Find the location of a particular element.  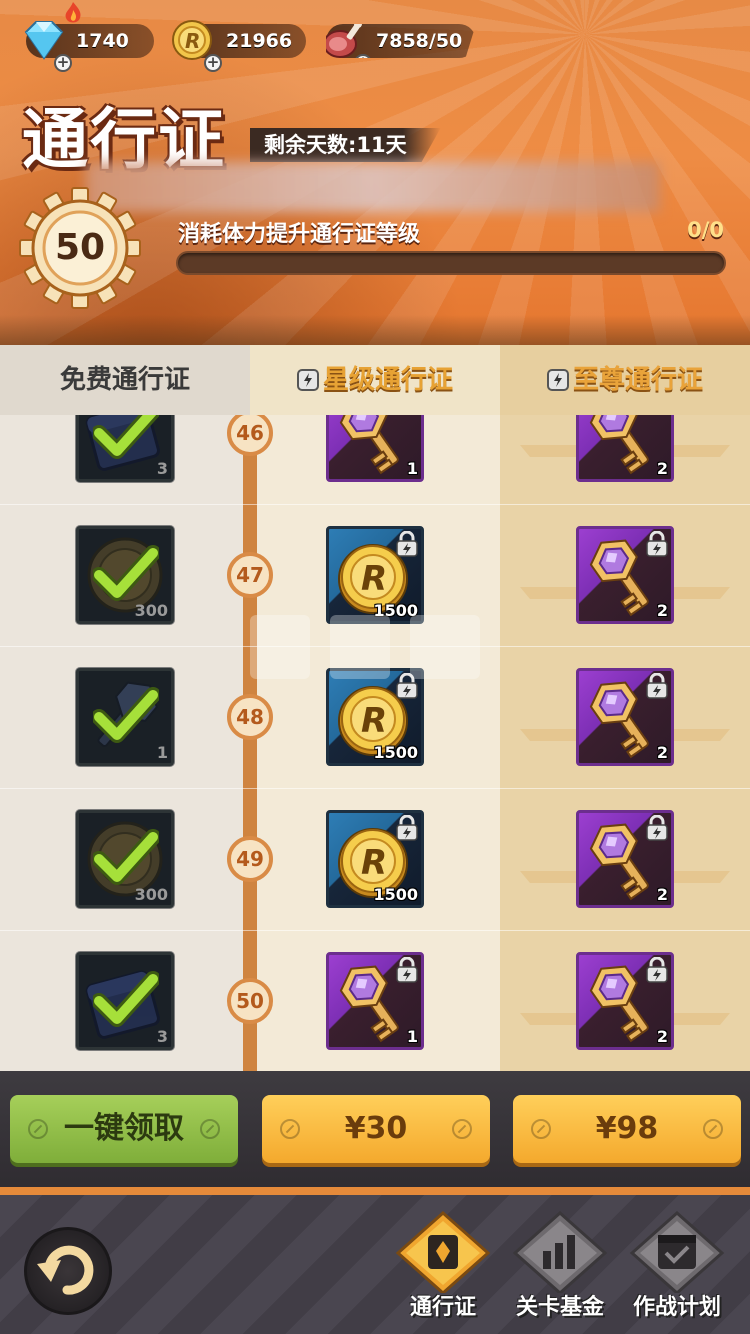

buy-supreme-price: ¥98 is located at coordinates (627, 1128).